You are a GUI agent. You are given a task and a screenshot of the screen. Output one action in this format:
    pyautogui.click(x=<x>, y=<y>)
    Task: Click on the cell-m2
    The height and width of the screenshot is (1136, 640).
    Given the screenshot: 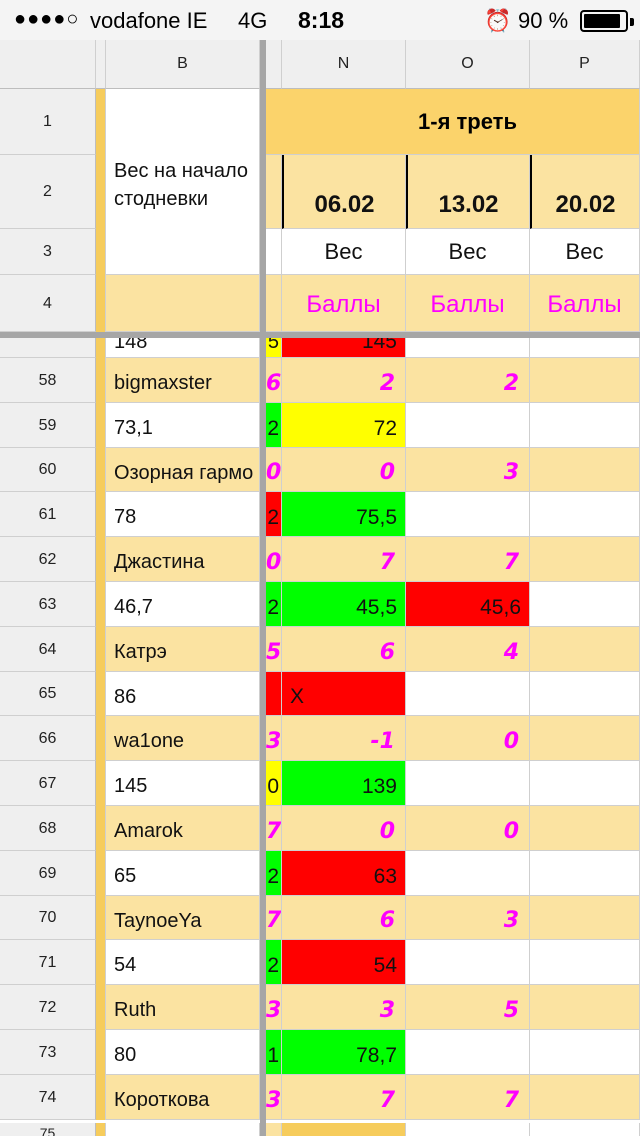 What is the action you would take?
    pyautogui.click(x=274, y=192)
    